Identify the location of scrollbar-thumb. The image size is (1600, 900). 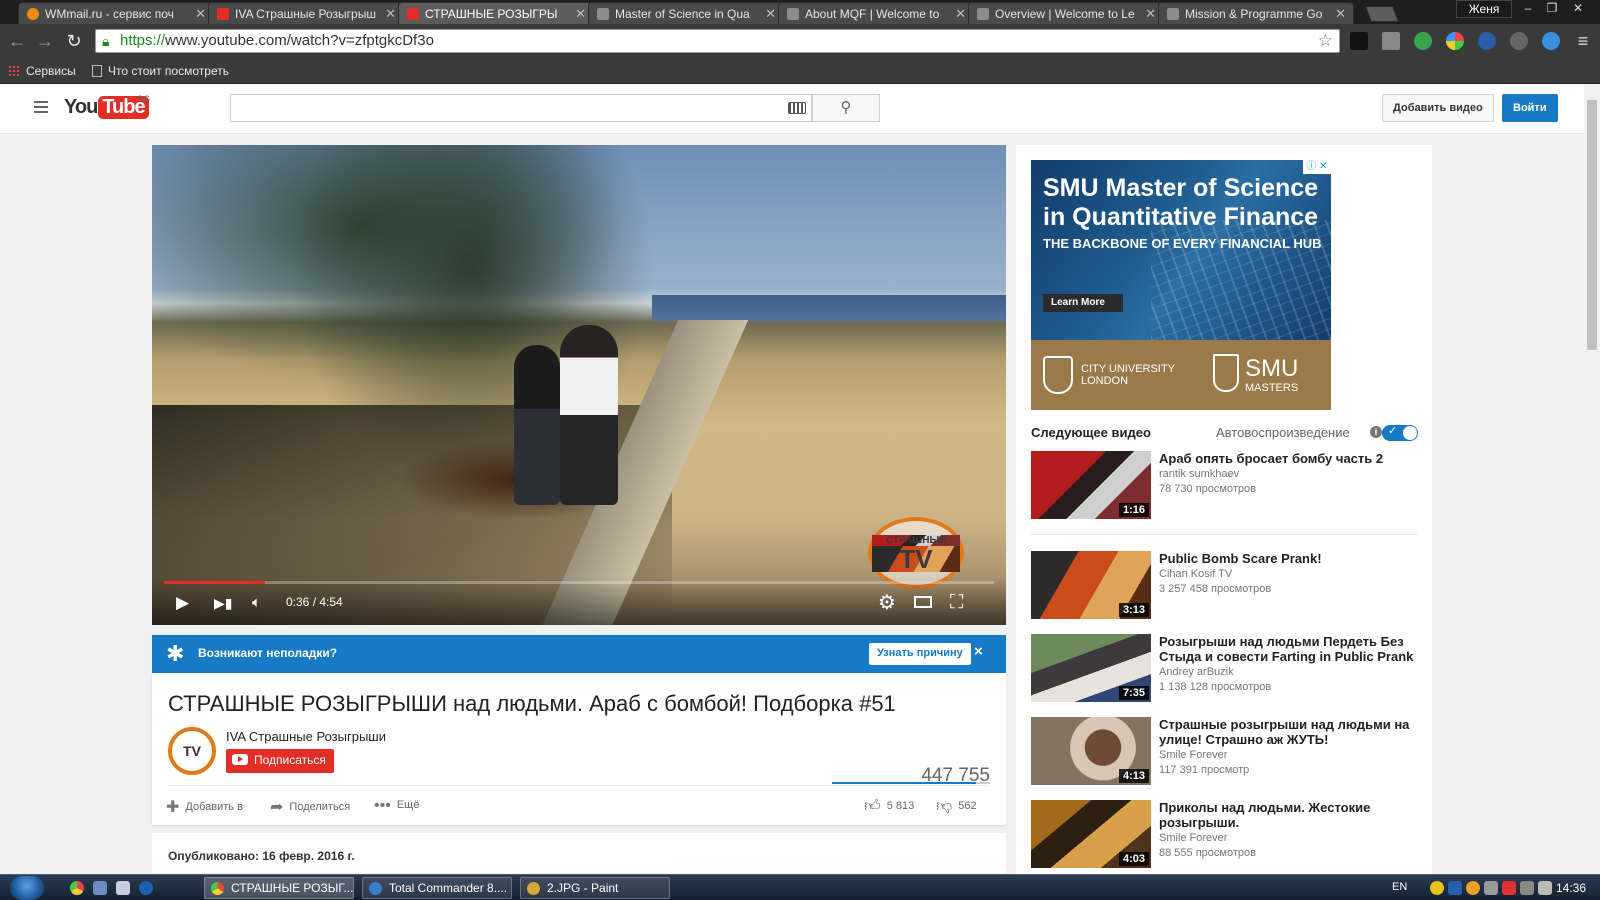
(1592, 225).